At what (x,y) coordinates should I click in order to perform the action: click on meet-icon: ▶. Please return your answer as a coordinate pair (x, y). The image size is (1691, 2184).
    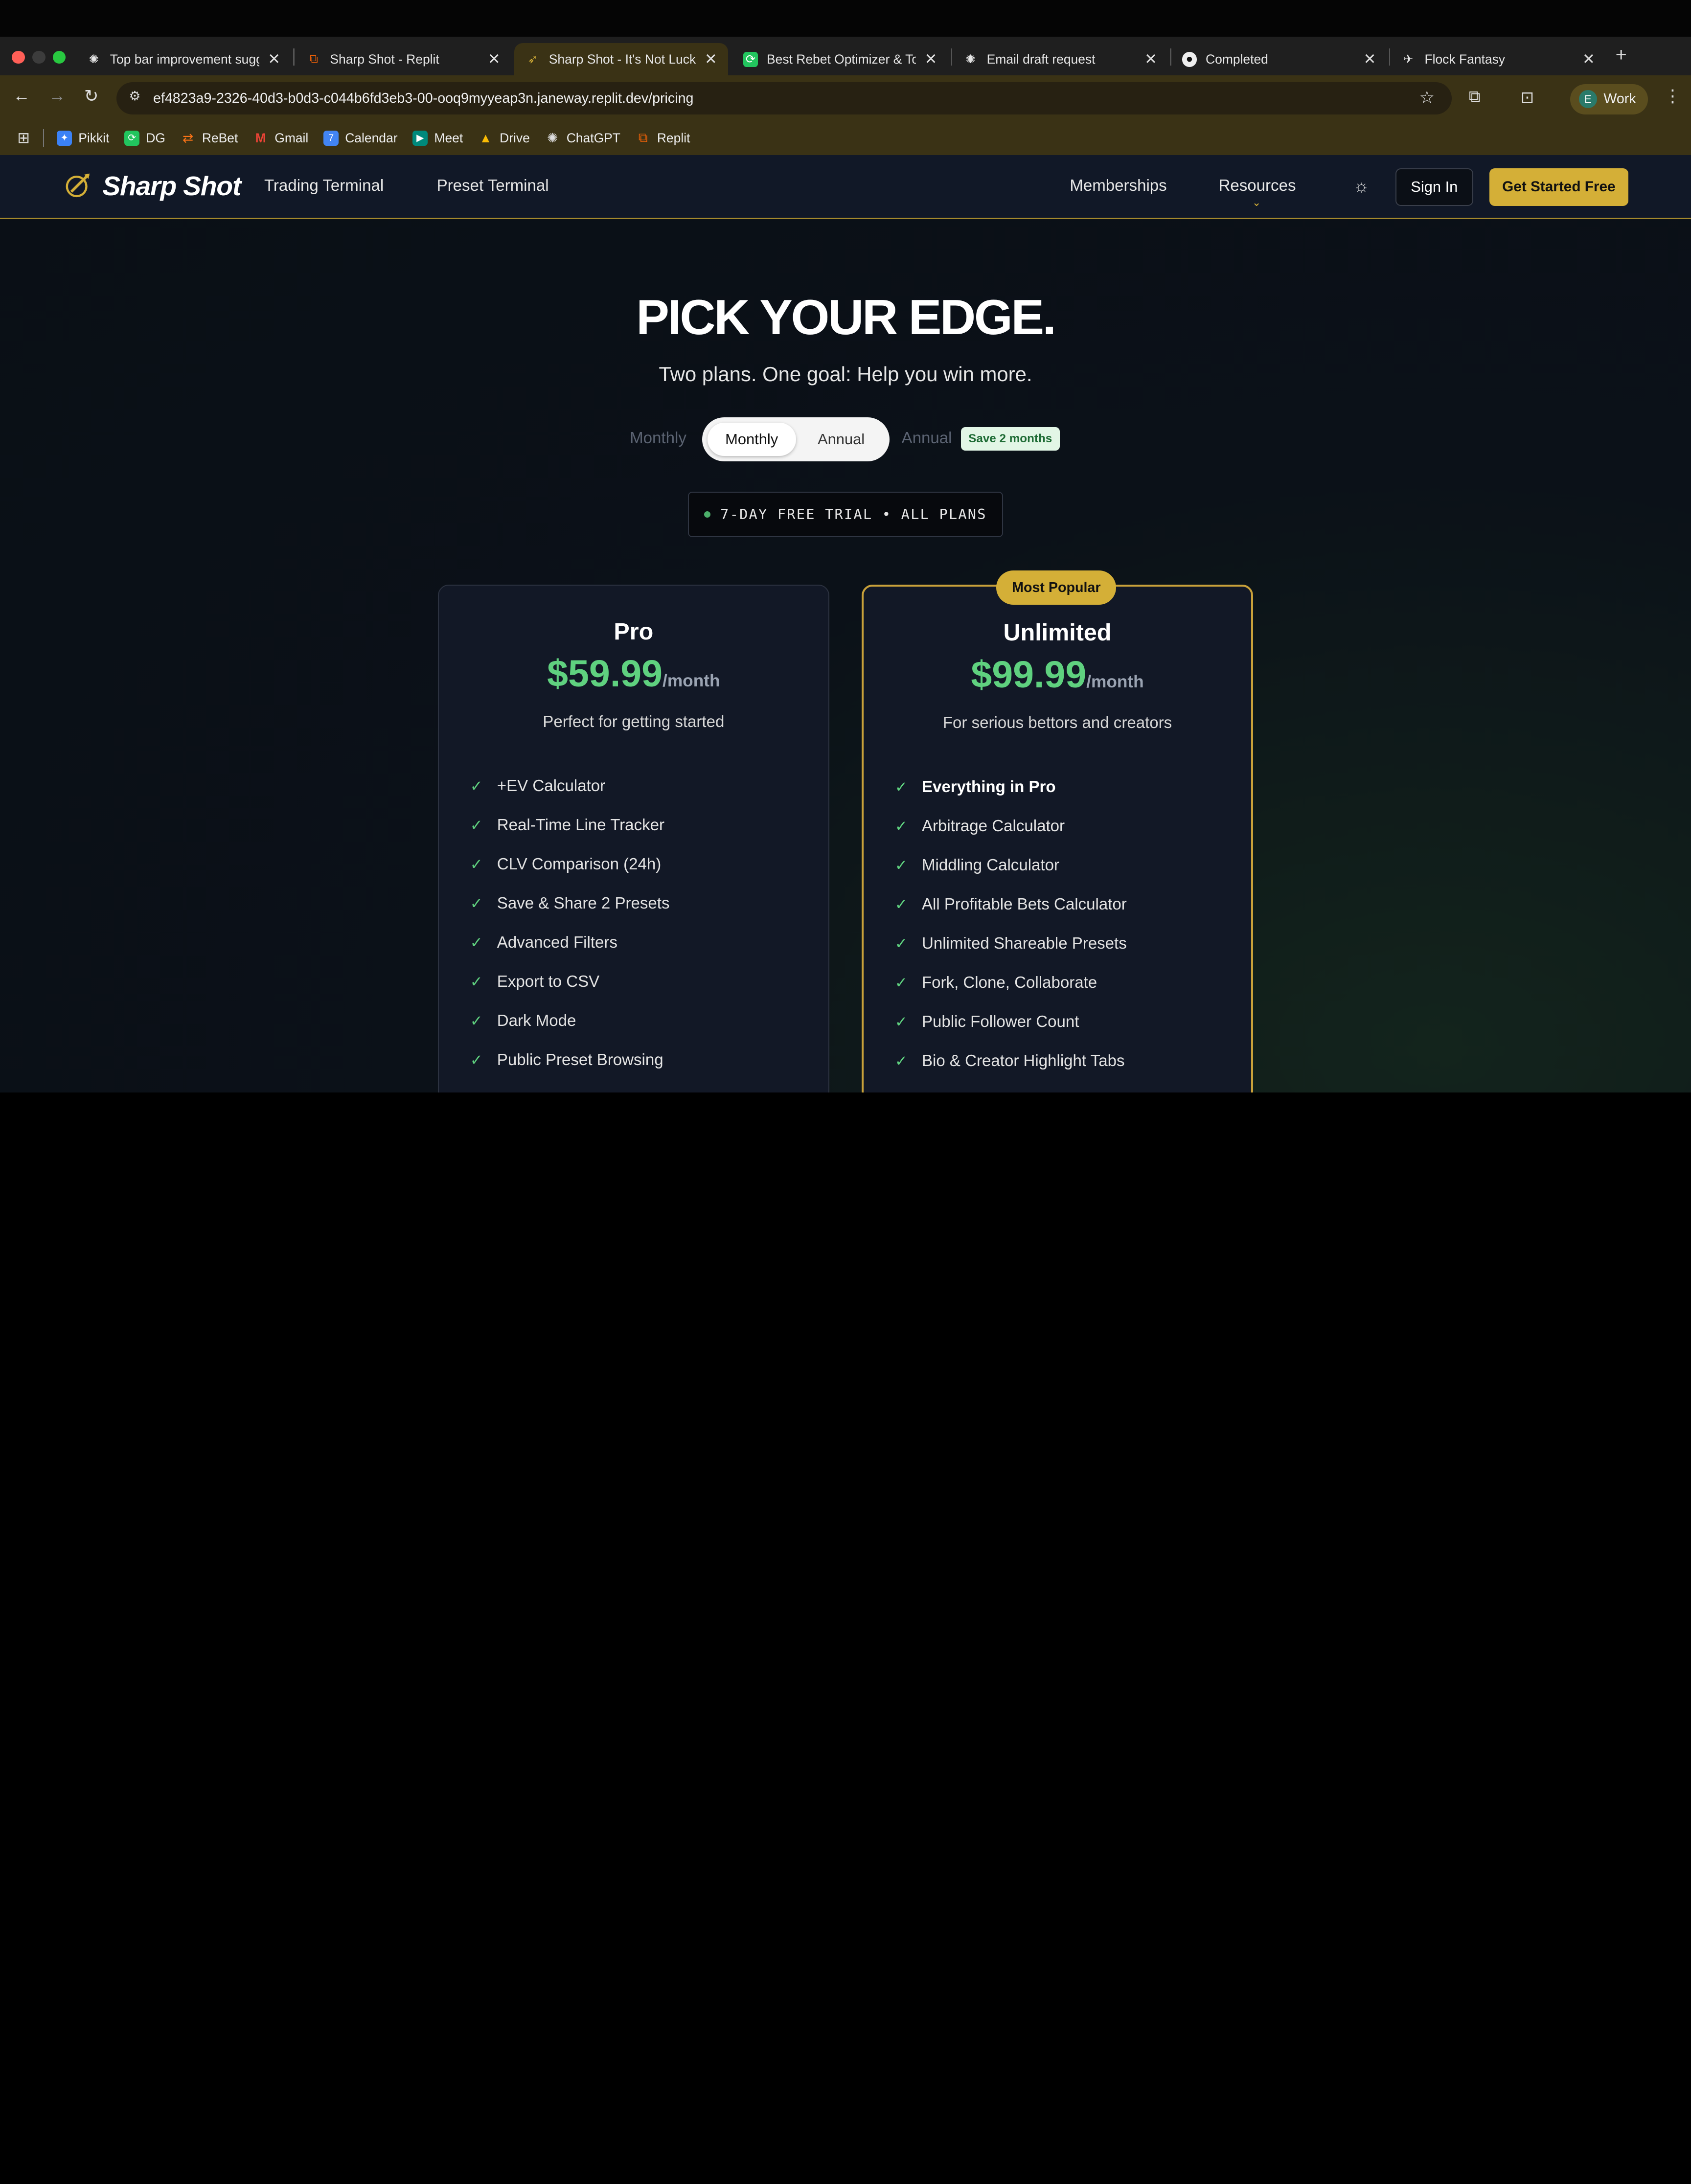
    Looking at the image, I should click on (420, 138).